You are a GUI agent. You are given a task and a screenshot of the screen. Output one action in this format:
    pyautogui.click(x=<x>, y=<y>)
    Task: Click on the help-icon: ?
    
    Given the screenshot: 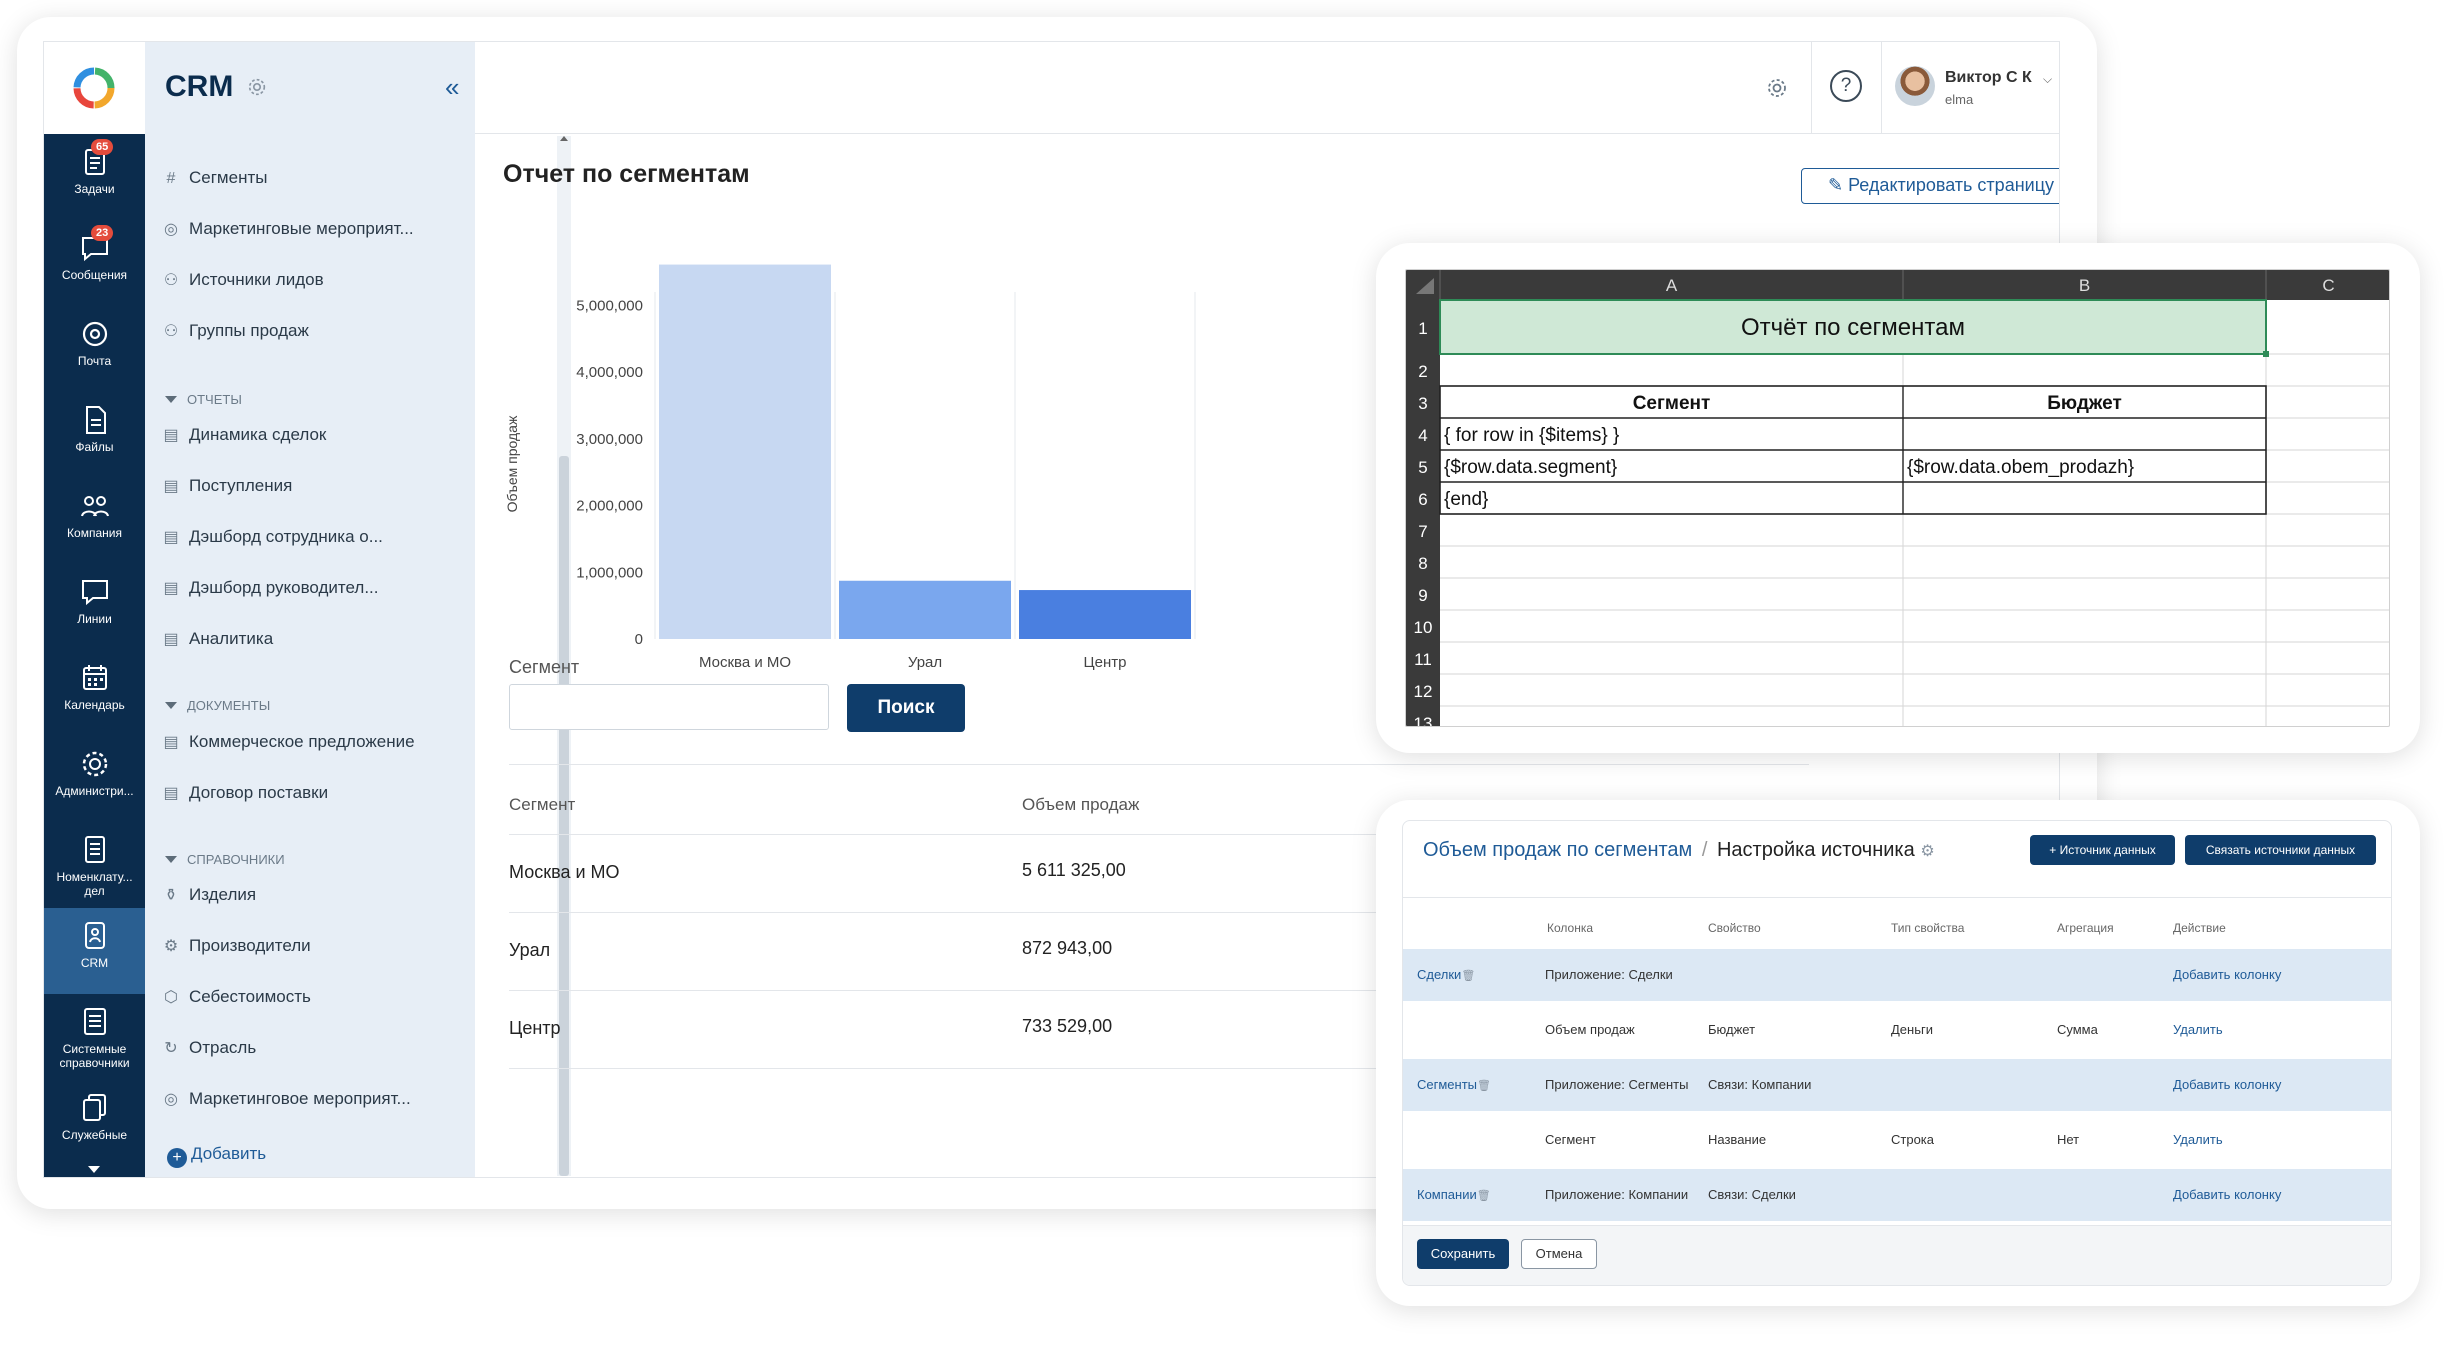 What is the action you would take?
    pyautogui.click(x=1846, y=86)
    